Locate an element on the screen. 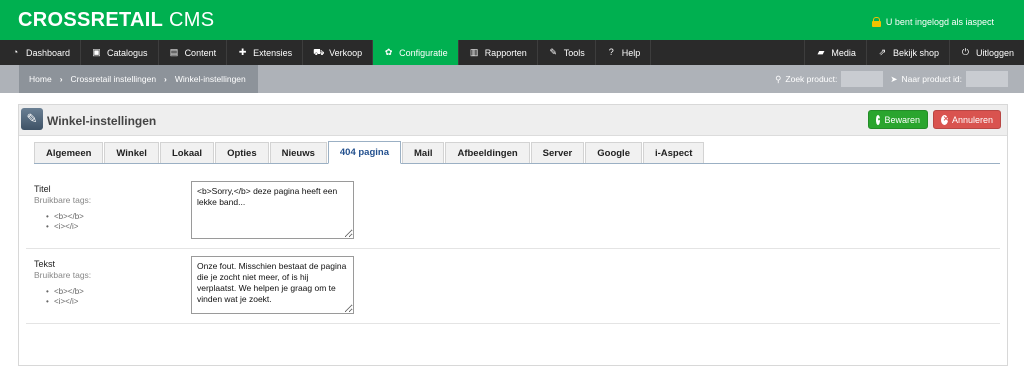 The width and height of the screenshot is (1024, 383). nav-label: Uitloggen is located at coordinates (994, 52).